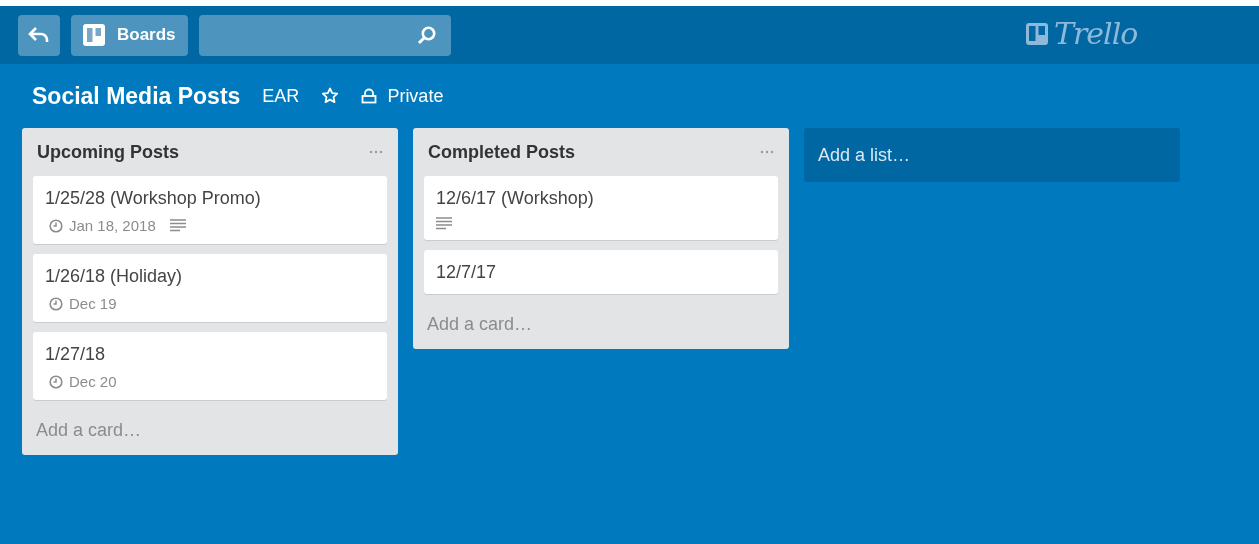 Image resolution: width=1259 pixels, height=544 pixels. What do you see at coordinates (515, 198) in the screenshot?
I see `card-title: 12/6/17 (Workshop)` at bounding box center [515, 198].